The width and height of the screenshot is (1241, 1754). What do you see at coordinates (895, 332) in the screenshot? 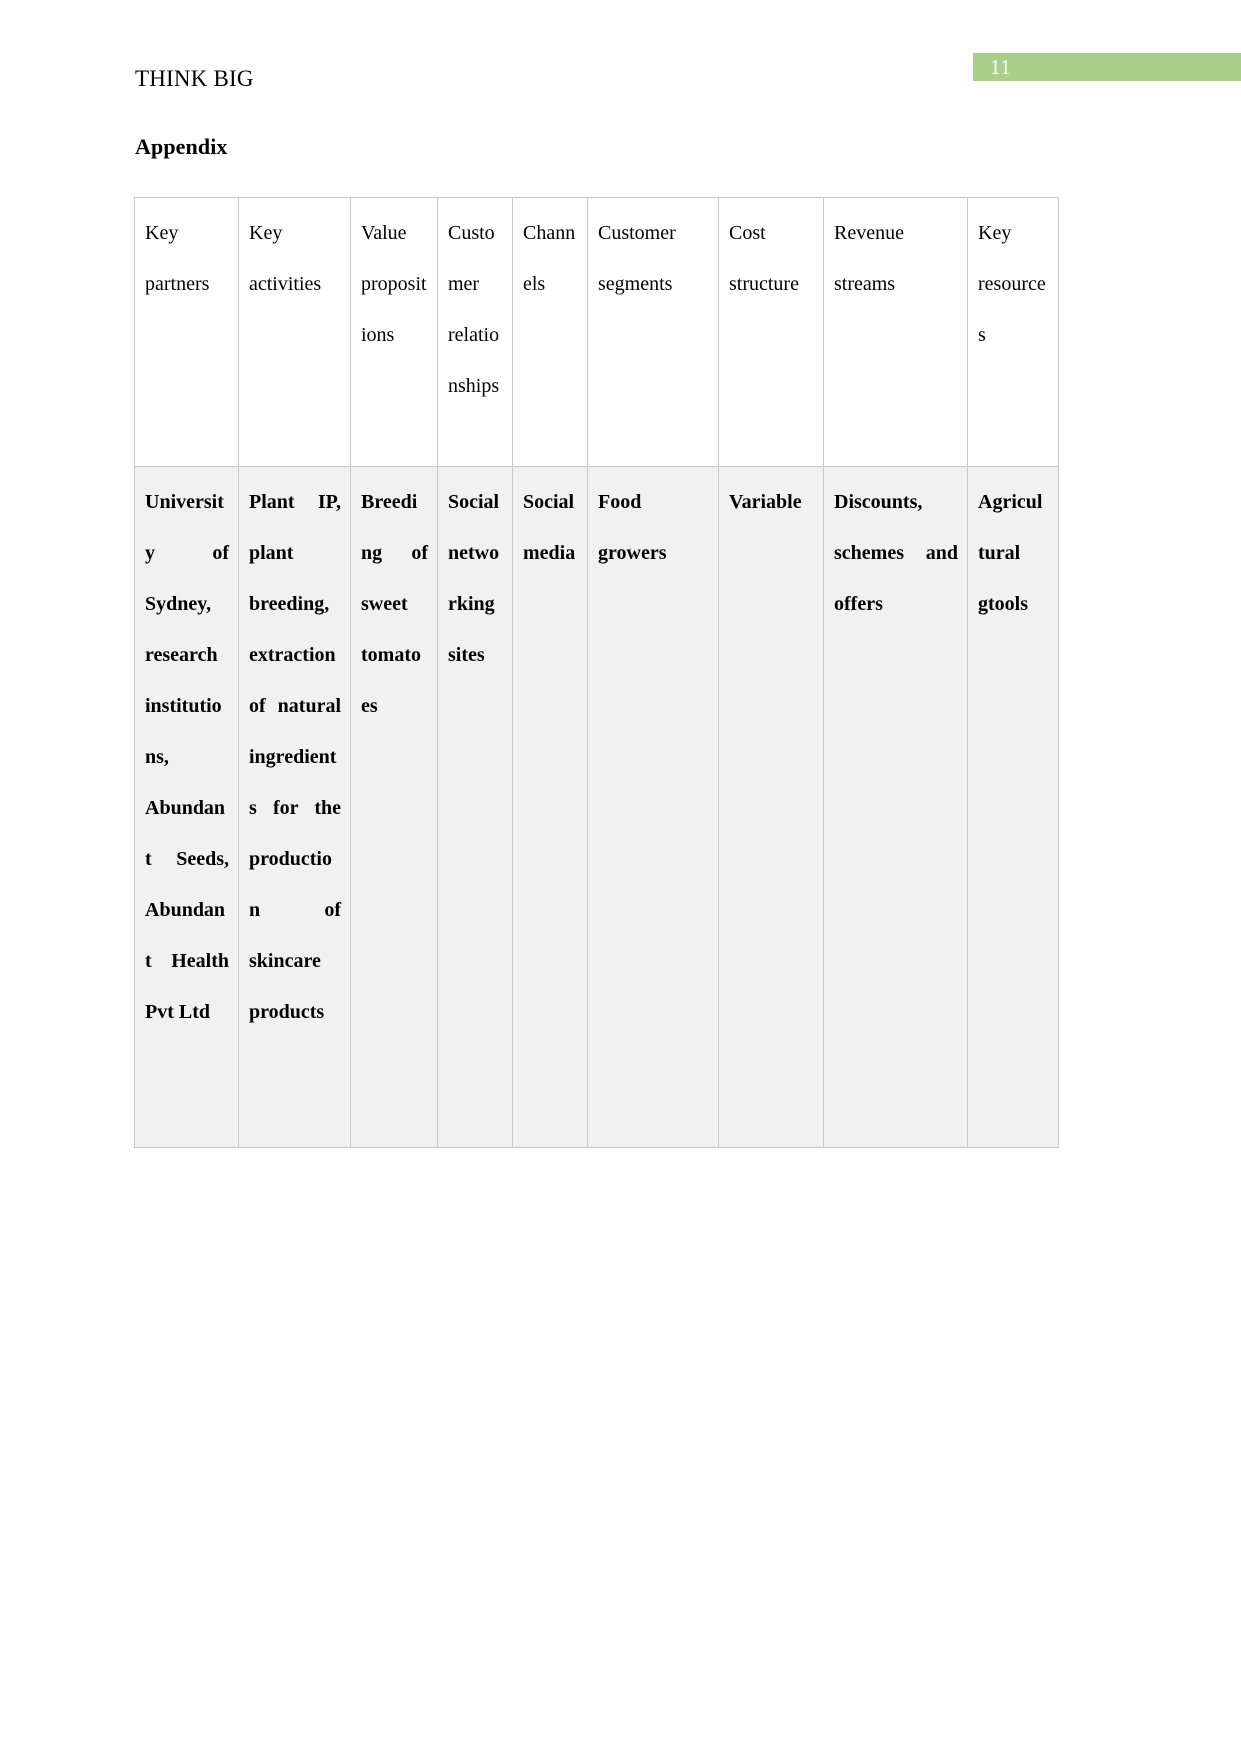
I see `table-header-cell-revenue-streams: Revenue streams` at bounding box center [895, 332].